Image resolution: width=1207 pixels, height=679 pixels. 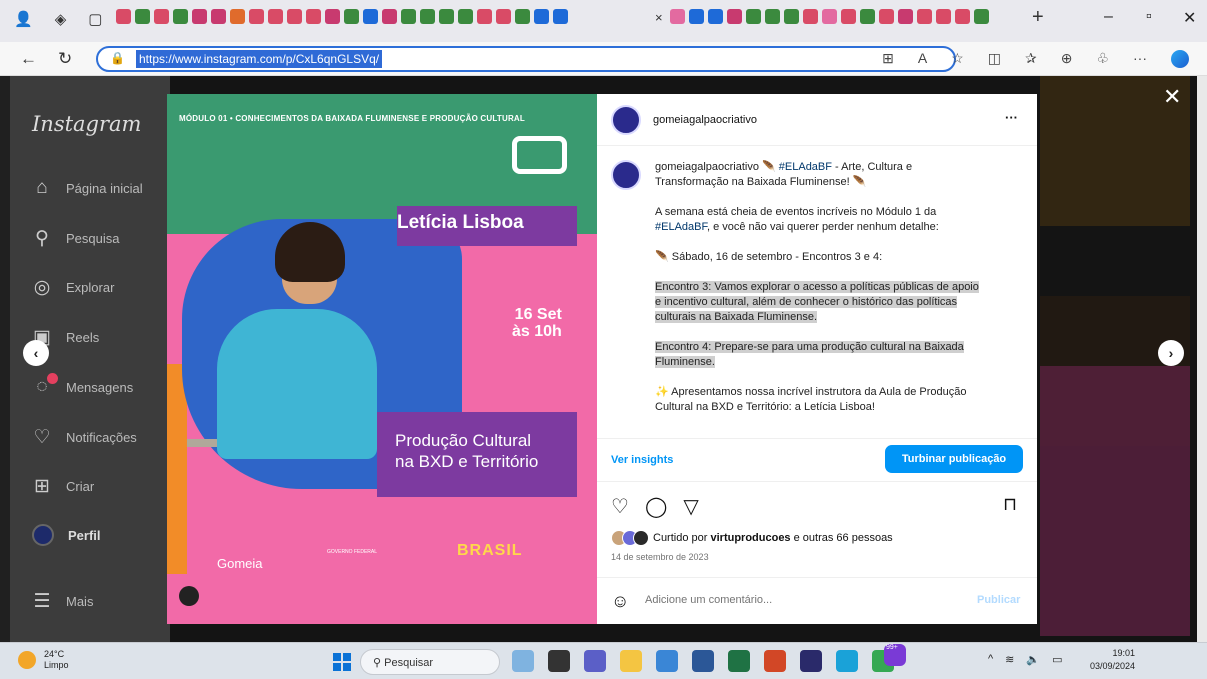 What do you see at coordinates (1067, 59) in the screenshot?
I see `collections-icon: ⊕` at bounding box center [1067, 59].